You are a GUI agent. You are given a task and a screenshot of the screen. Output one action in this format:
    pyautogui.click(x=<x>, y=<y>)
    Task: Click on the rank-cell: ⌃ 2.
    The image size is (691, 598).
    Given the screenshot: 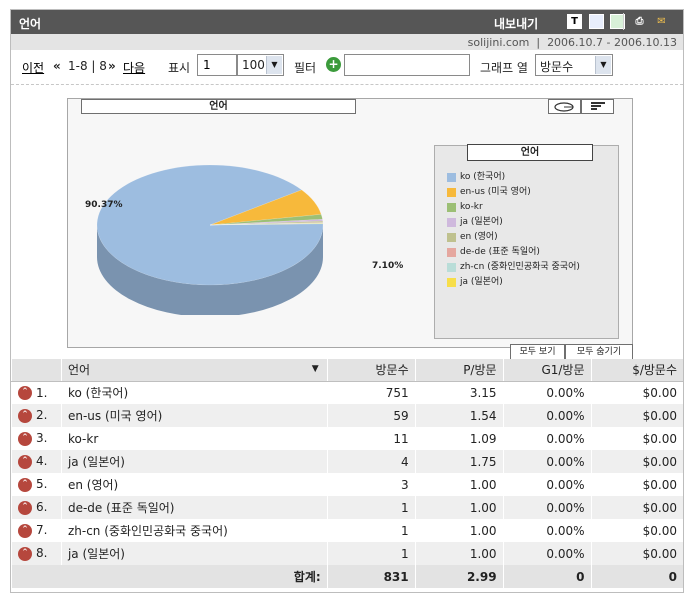 What is the action you would take?
    pyautogui.click(x=36, y=415)
    